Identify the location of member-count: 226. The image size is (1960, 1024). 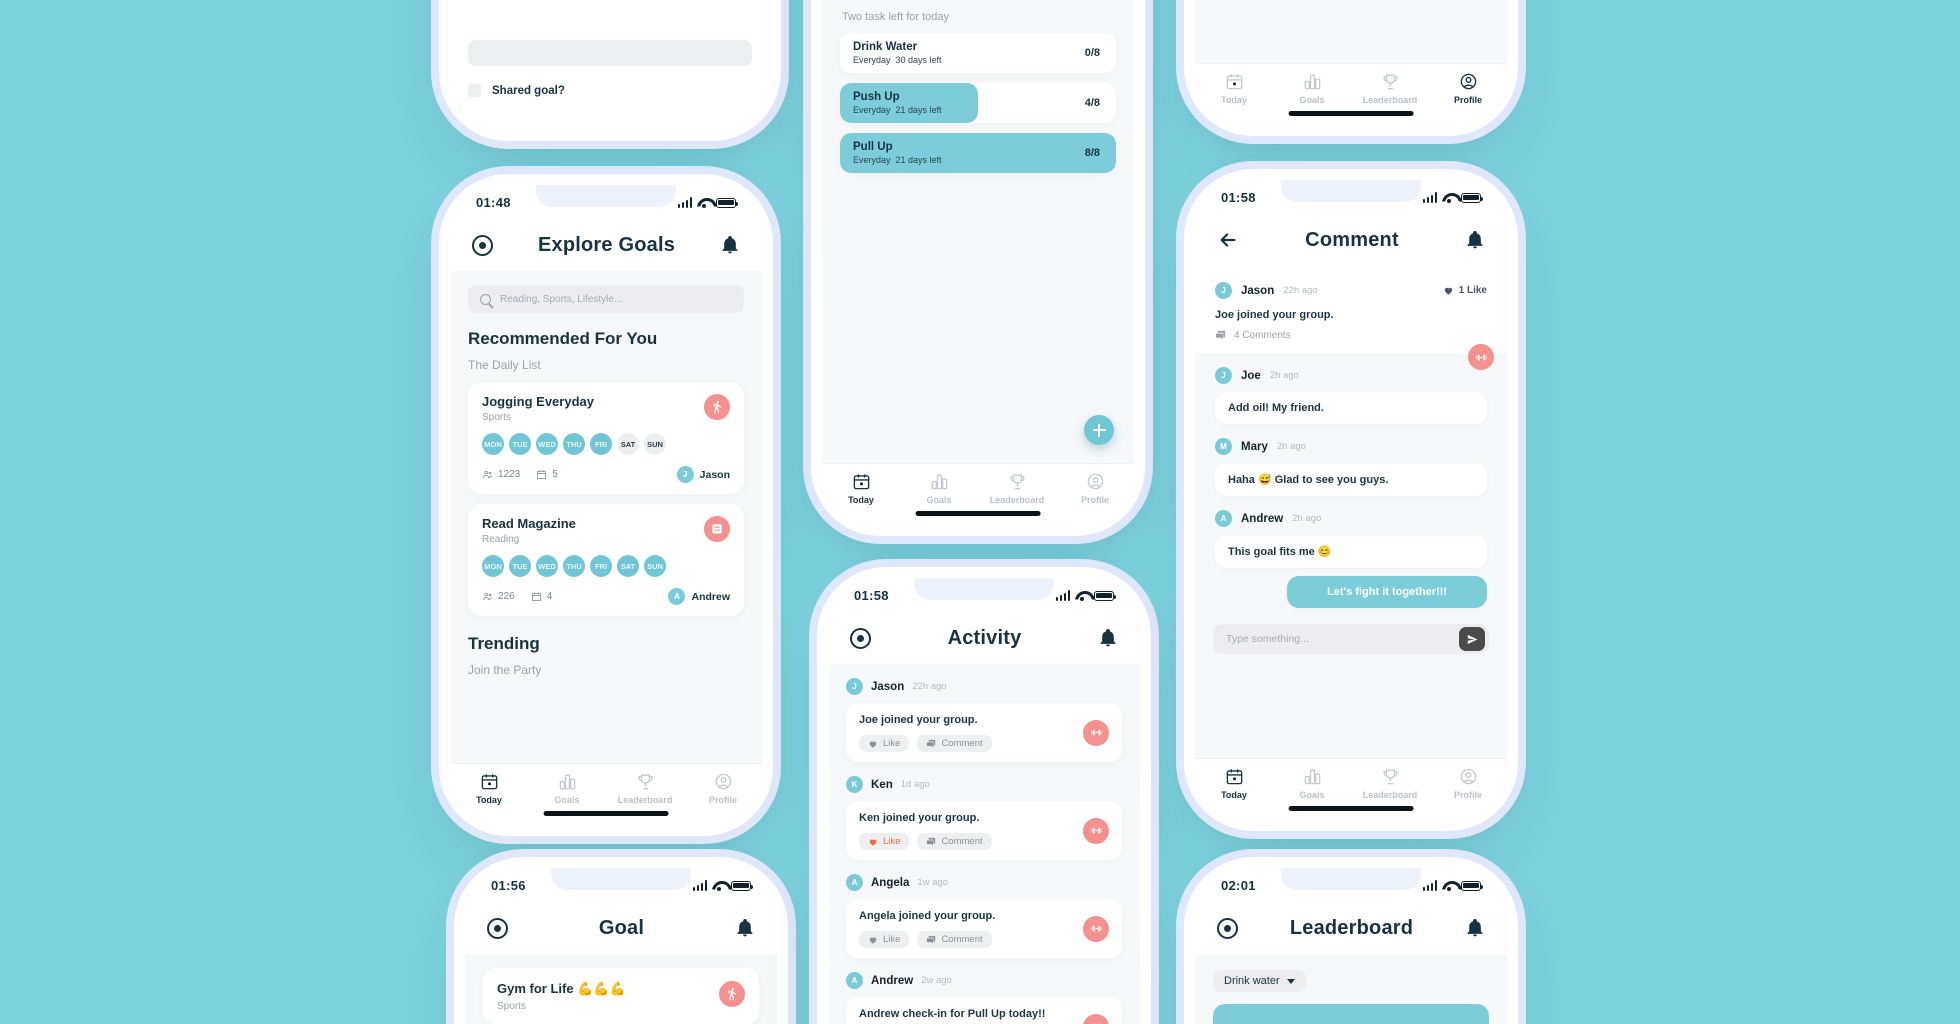
(498, 596).